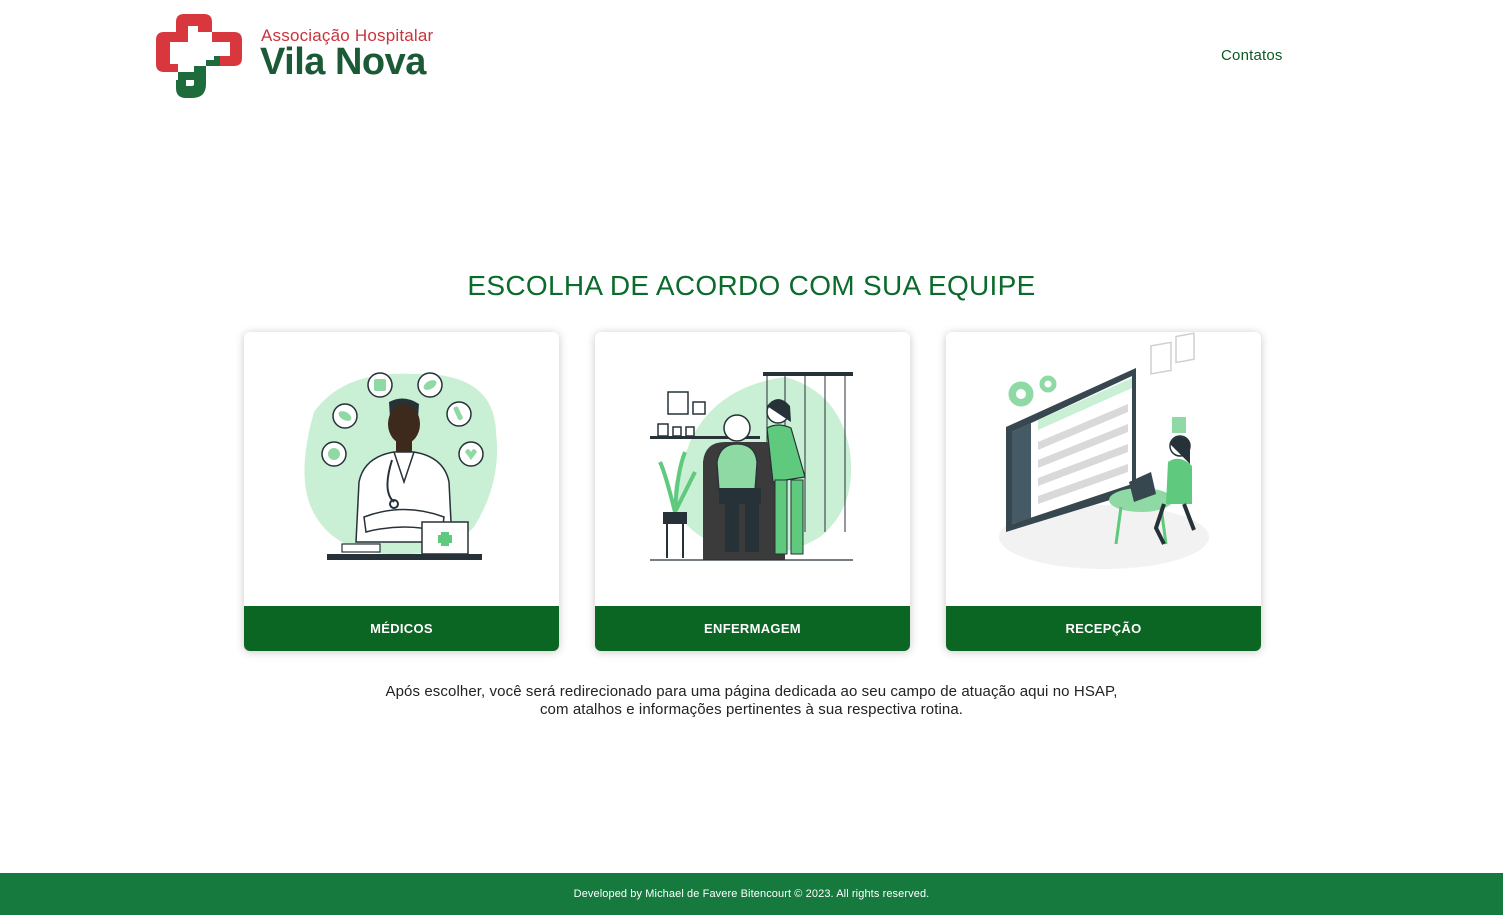  I want to click on card-enfermagem: ENFERMAGEM, so click(752, 491).